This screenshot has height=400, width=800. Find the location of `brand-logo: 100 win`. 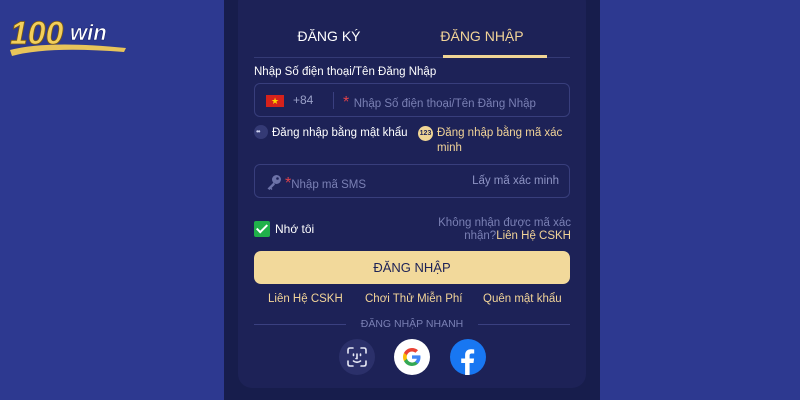

brand-logo: 100 win is located at coordinates (70, 36).